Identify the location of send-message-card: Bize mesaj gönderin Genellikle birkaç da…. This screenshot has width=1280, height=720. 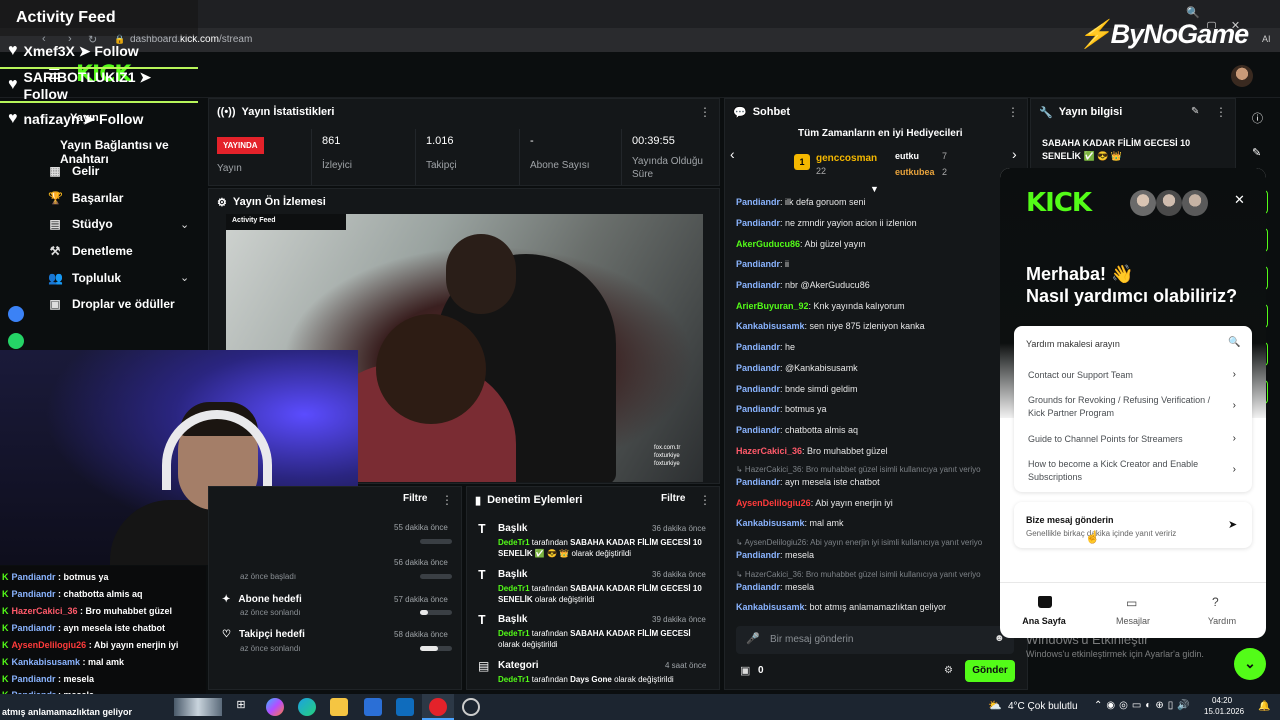
(1133, 525).